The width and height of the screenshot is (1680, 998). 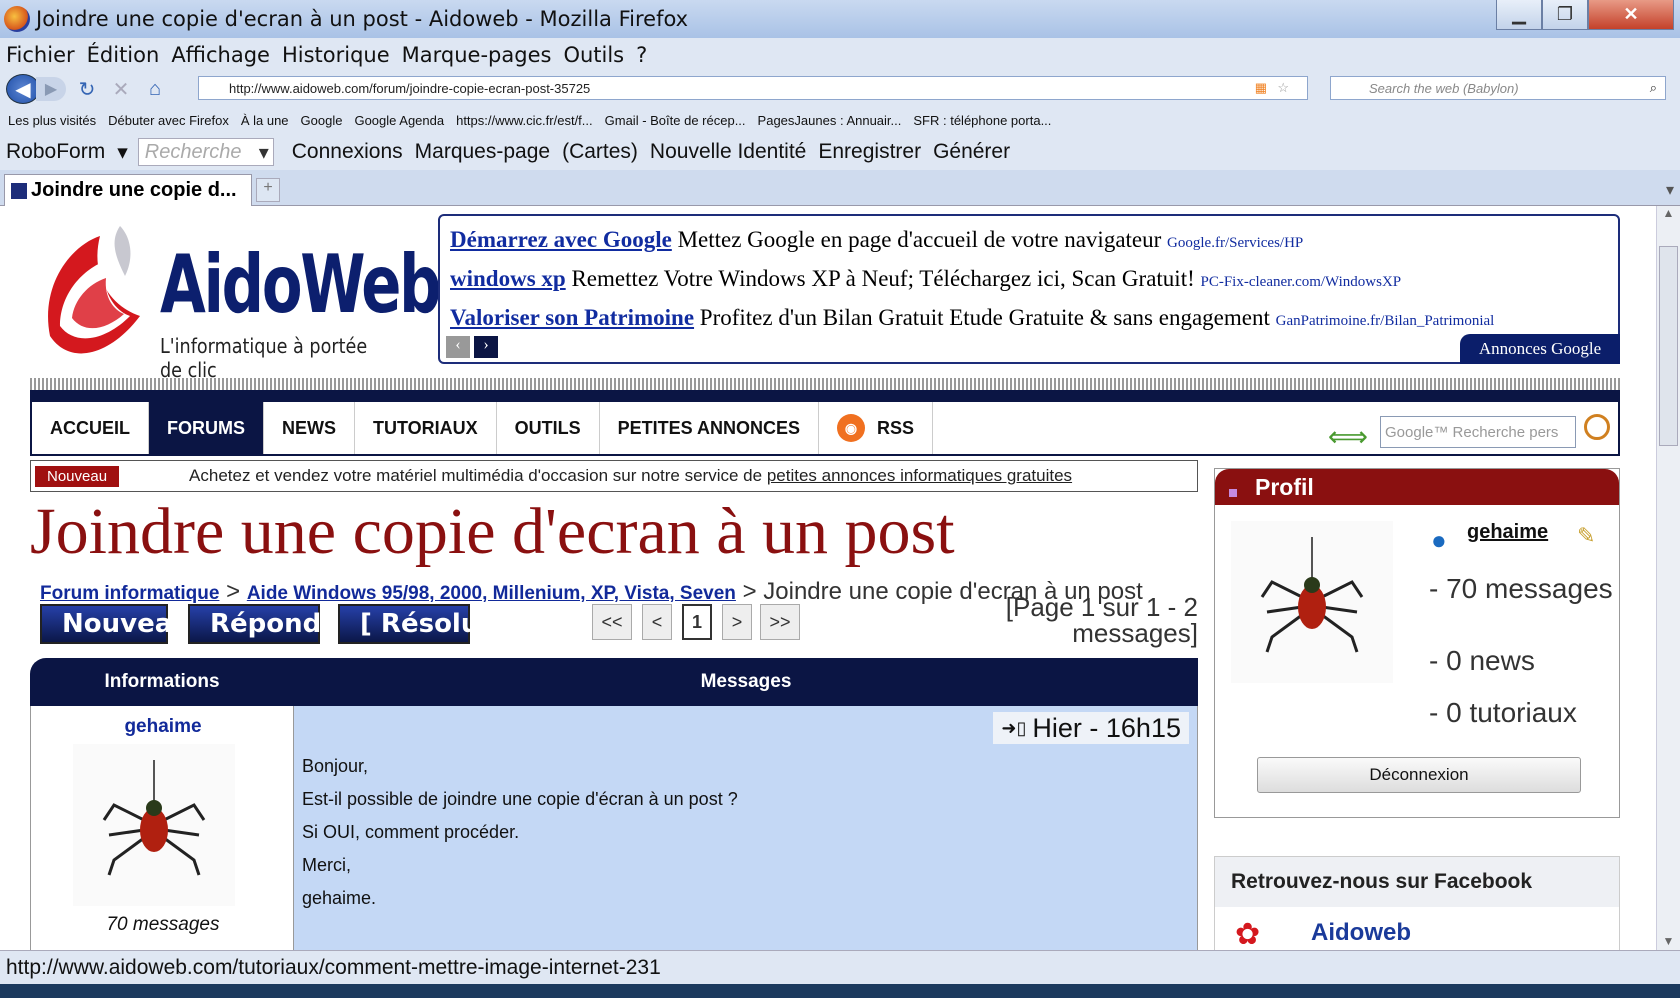 I want to click on nav-tutoriaux: TUTORIAUX, so click(x=426, y=428).